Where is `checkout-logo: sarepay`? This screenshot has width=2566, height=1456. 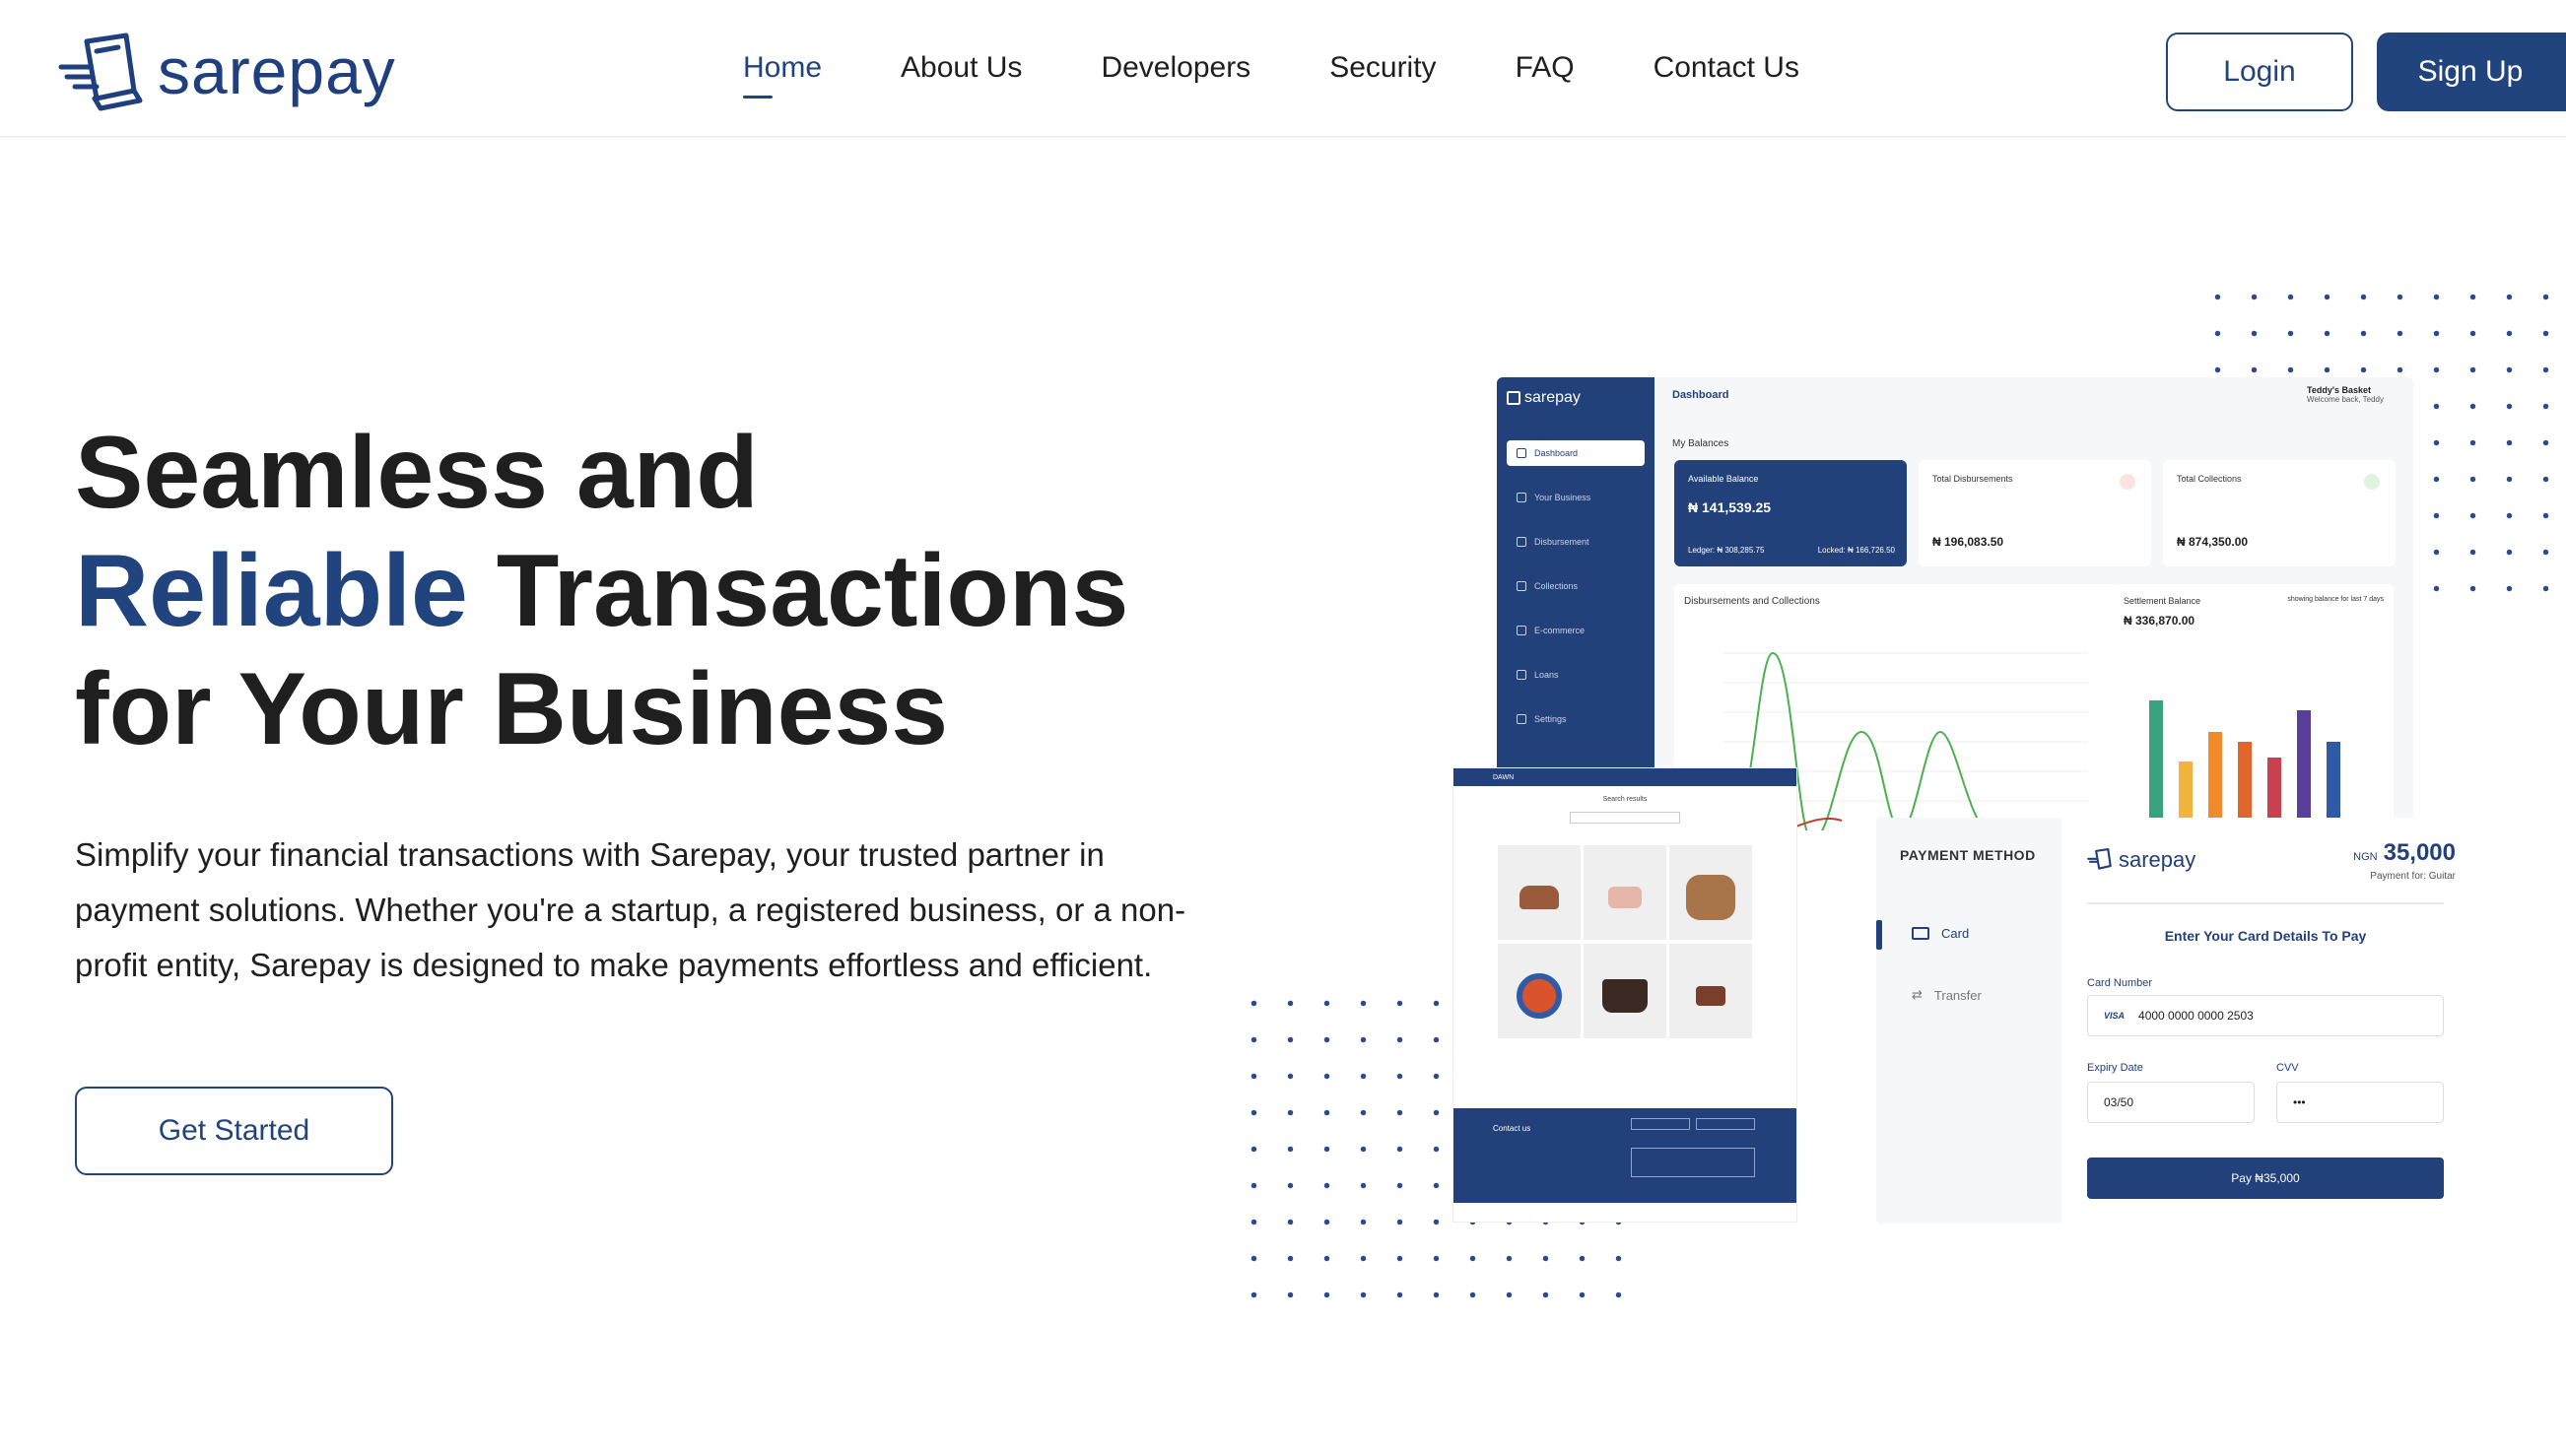 checkout-logo: sarepay is located at coordinates (2141, 860).